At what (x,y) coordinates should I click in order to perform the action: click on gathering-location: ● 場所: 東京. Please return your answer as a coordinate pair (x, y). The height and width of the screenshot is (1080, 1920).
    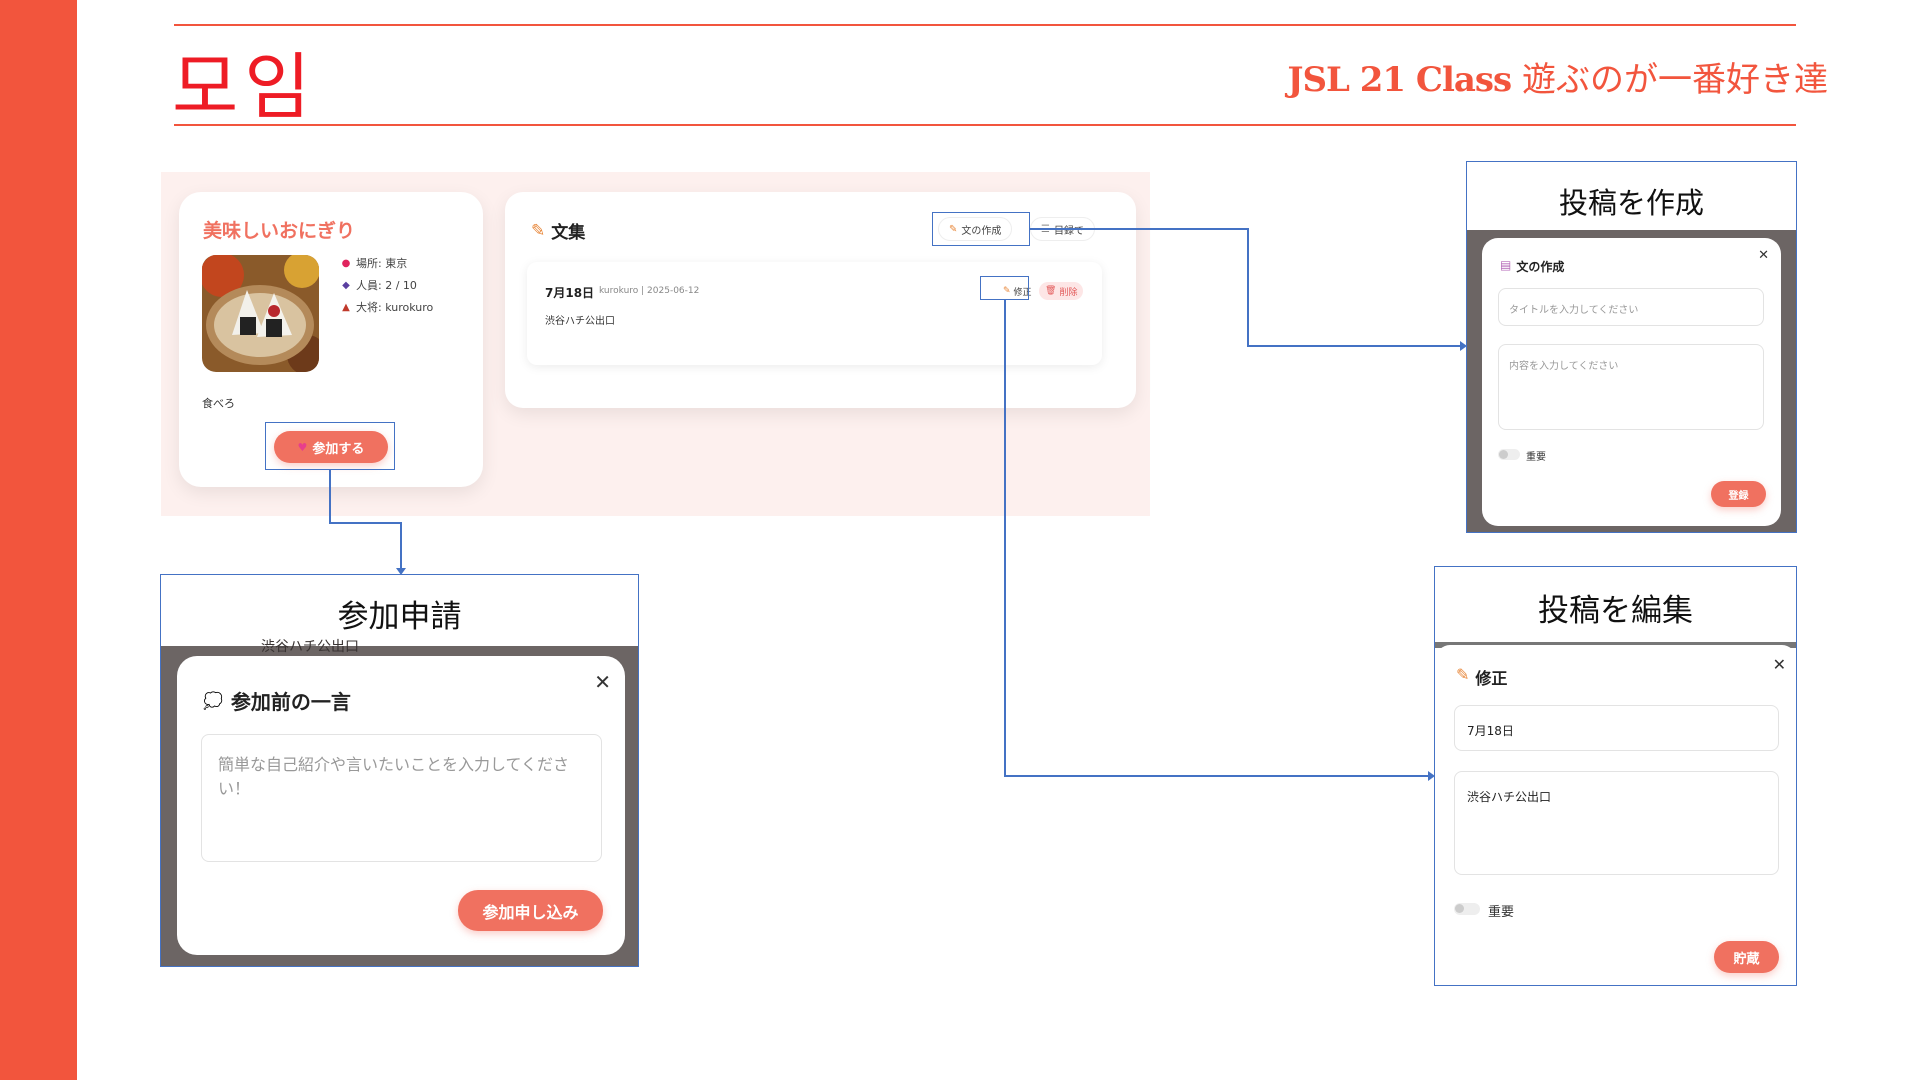
    Looking at the image, I should click on (374, 263).